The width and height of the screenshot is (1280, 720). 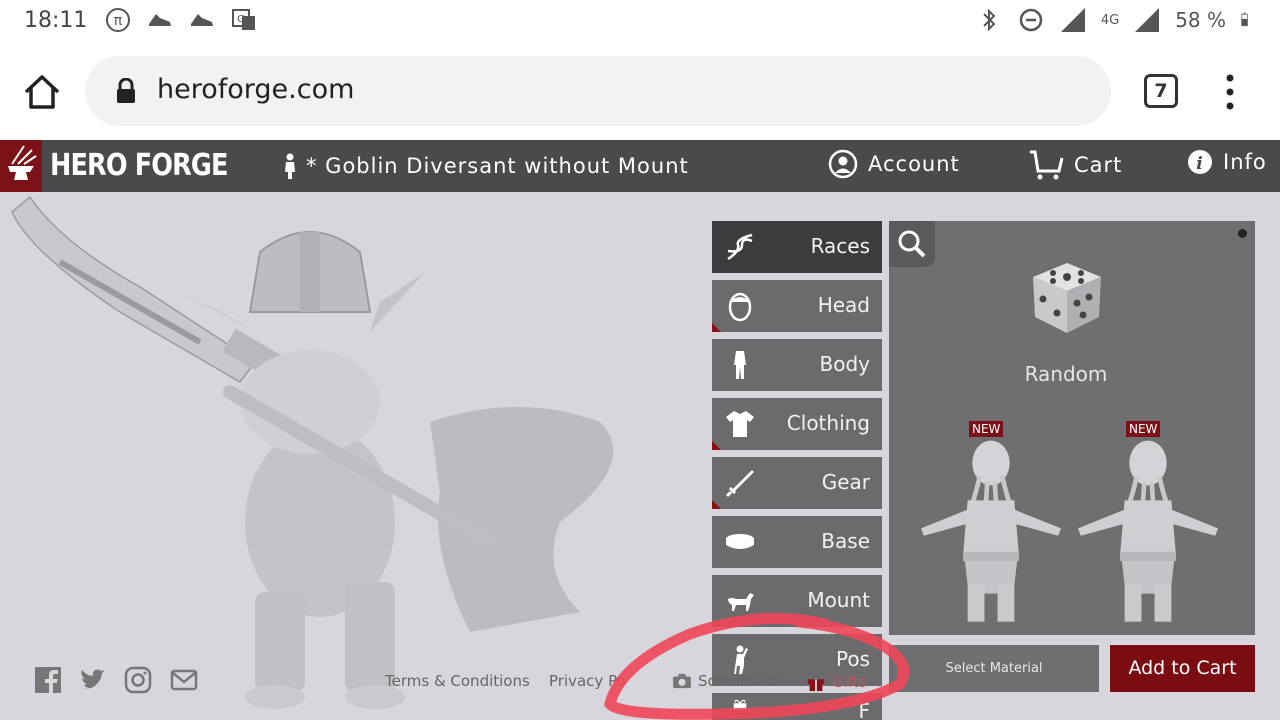 I want to click on base-icon, so click(x=740, y=541).